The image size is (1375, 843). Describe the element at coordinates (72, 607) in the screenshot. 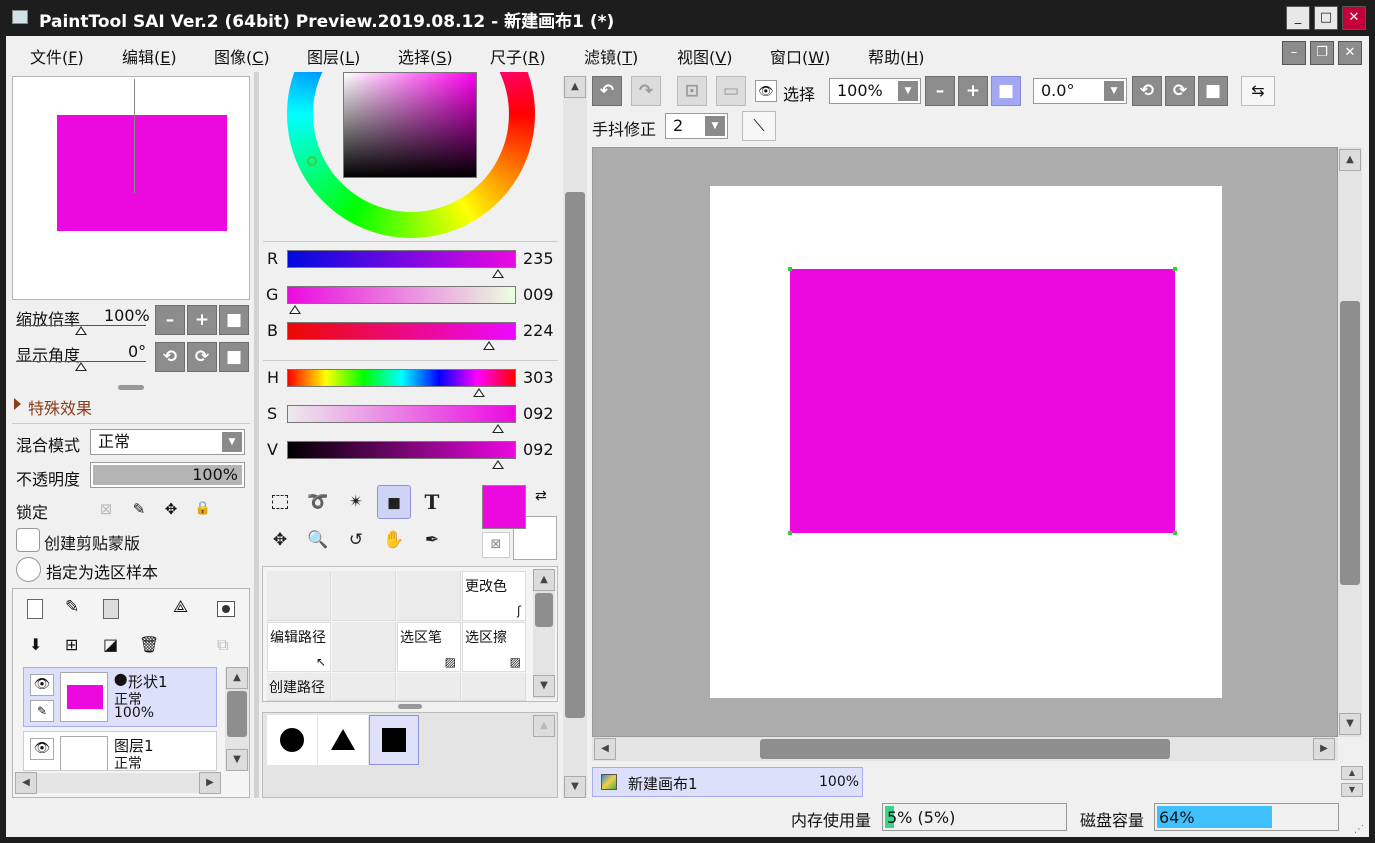

I see `new-pen-layer-icon: ✎` at that location.